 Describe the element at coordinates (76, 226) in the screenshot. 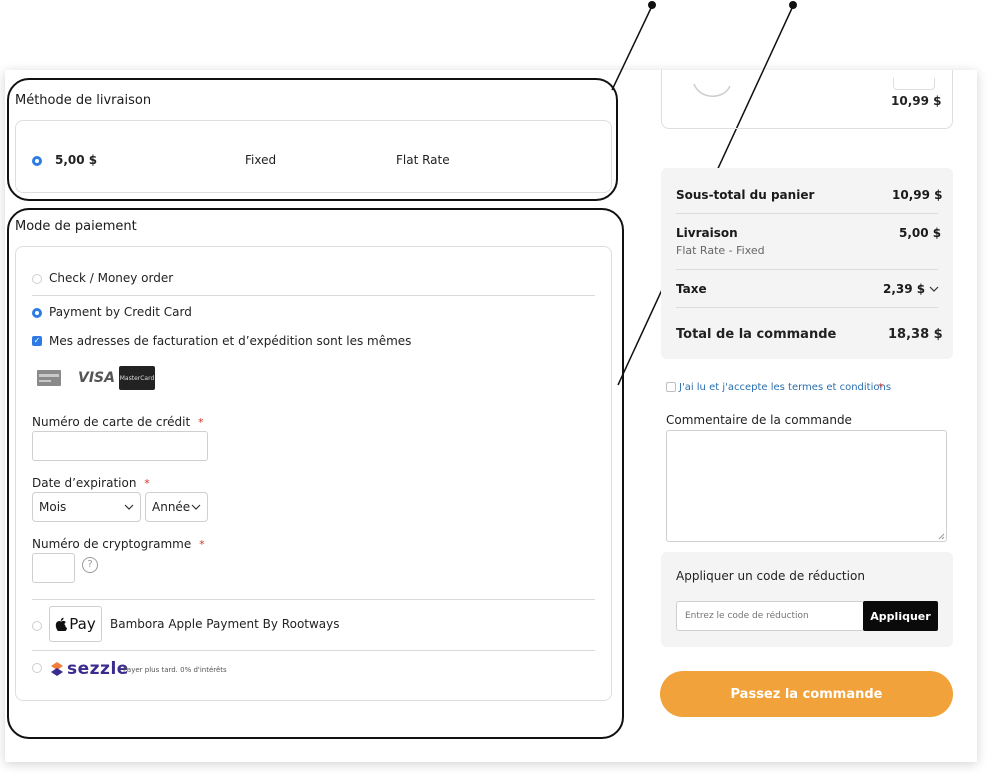

I see `payment-title: Mode de paiement` at that location.